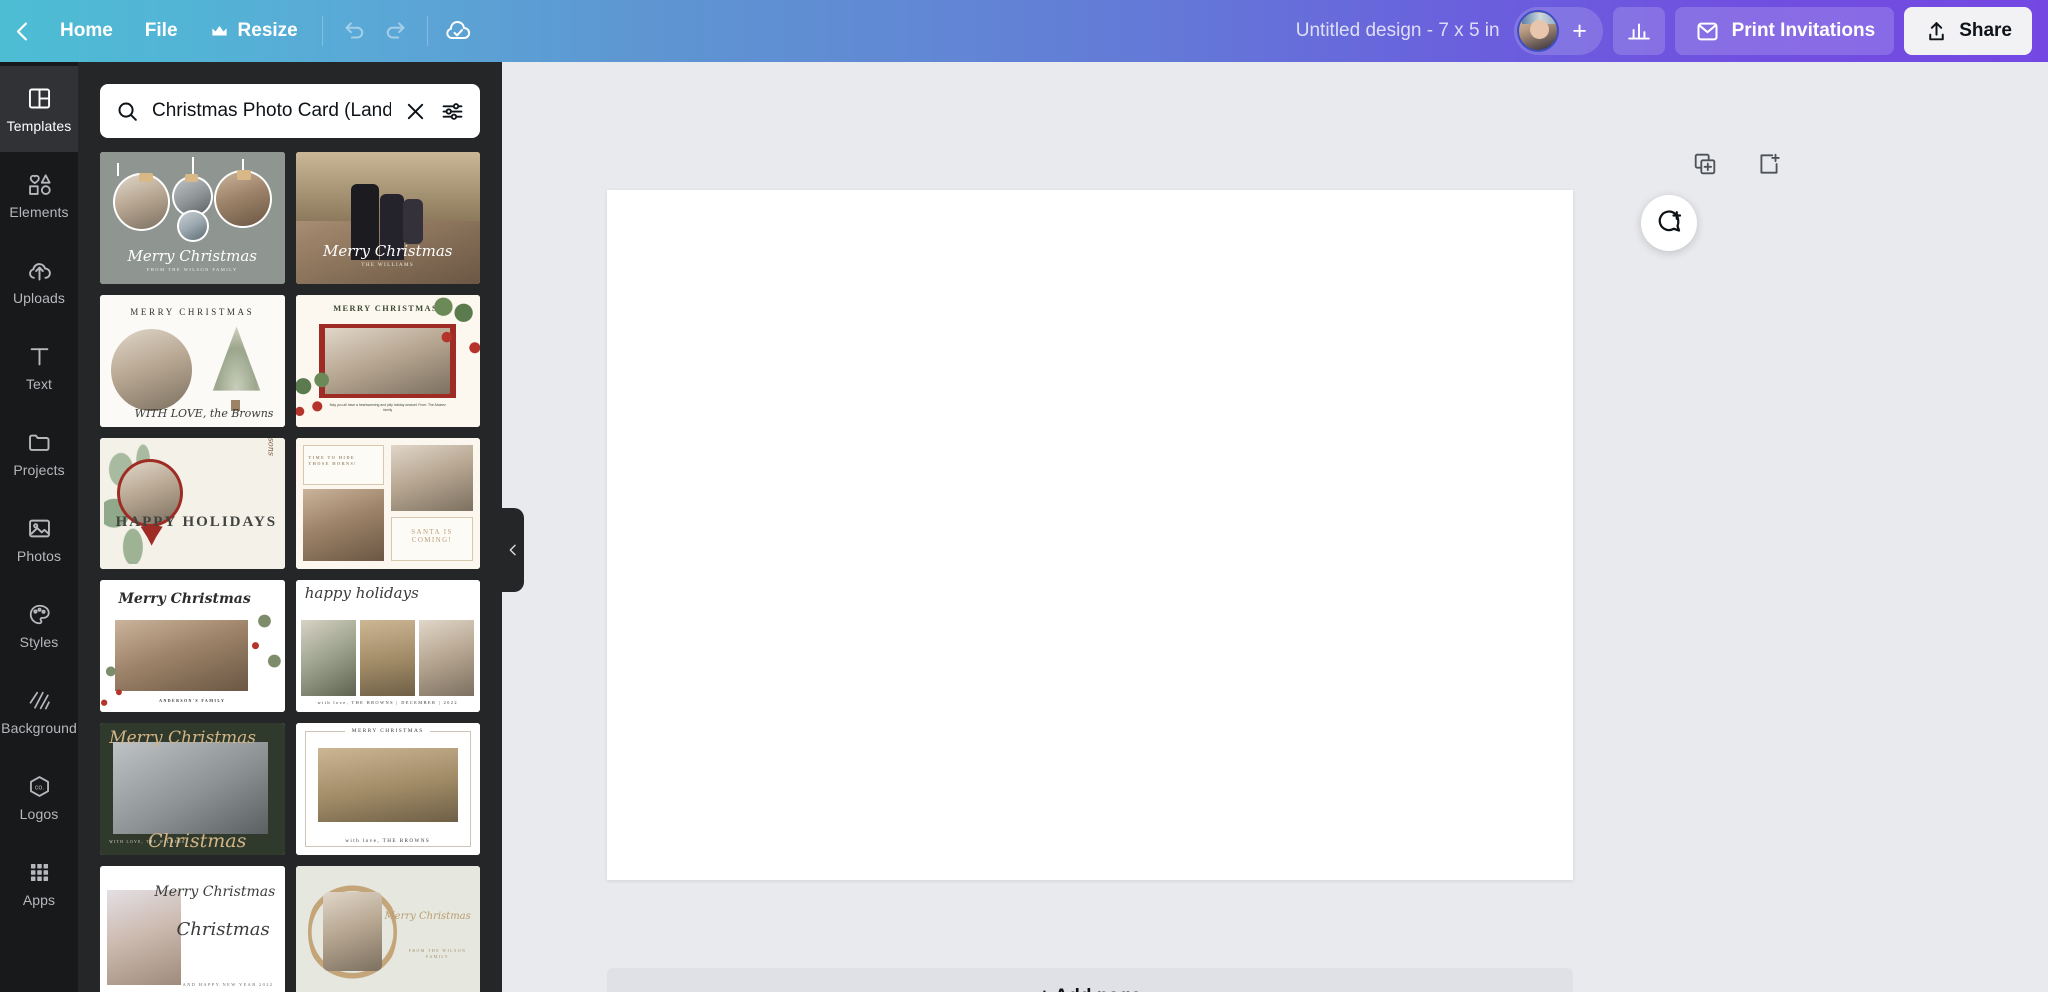  Describe the element at coordinates (39, 212) in the screenshot. I see `sidebar-item-label: Elements` at that location.